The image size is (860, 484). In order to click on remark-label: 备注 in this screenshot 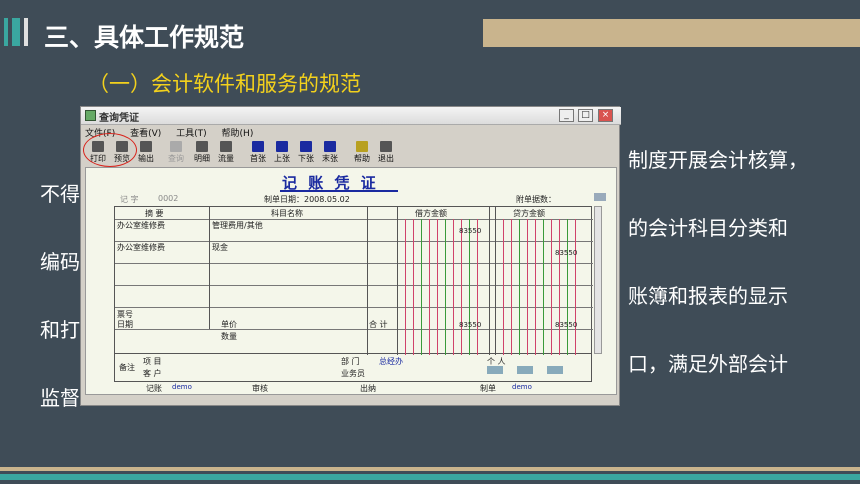, I will do `click(127, 367)`.